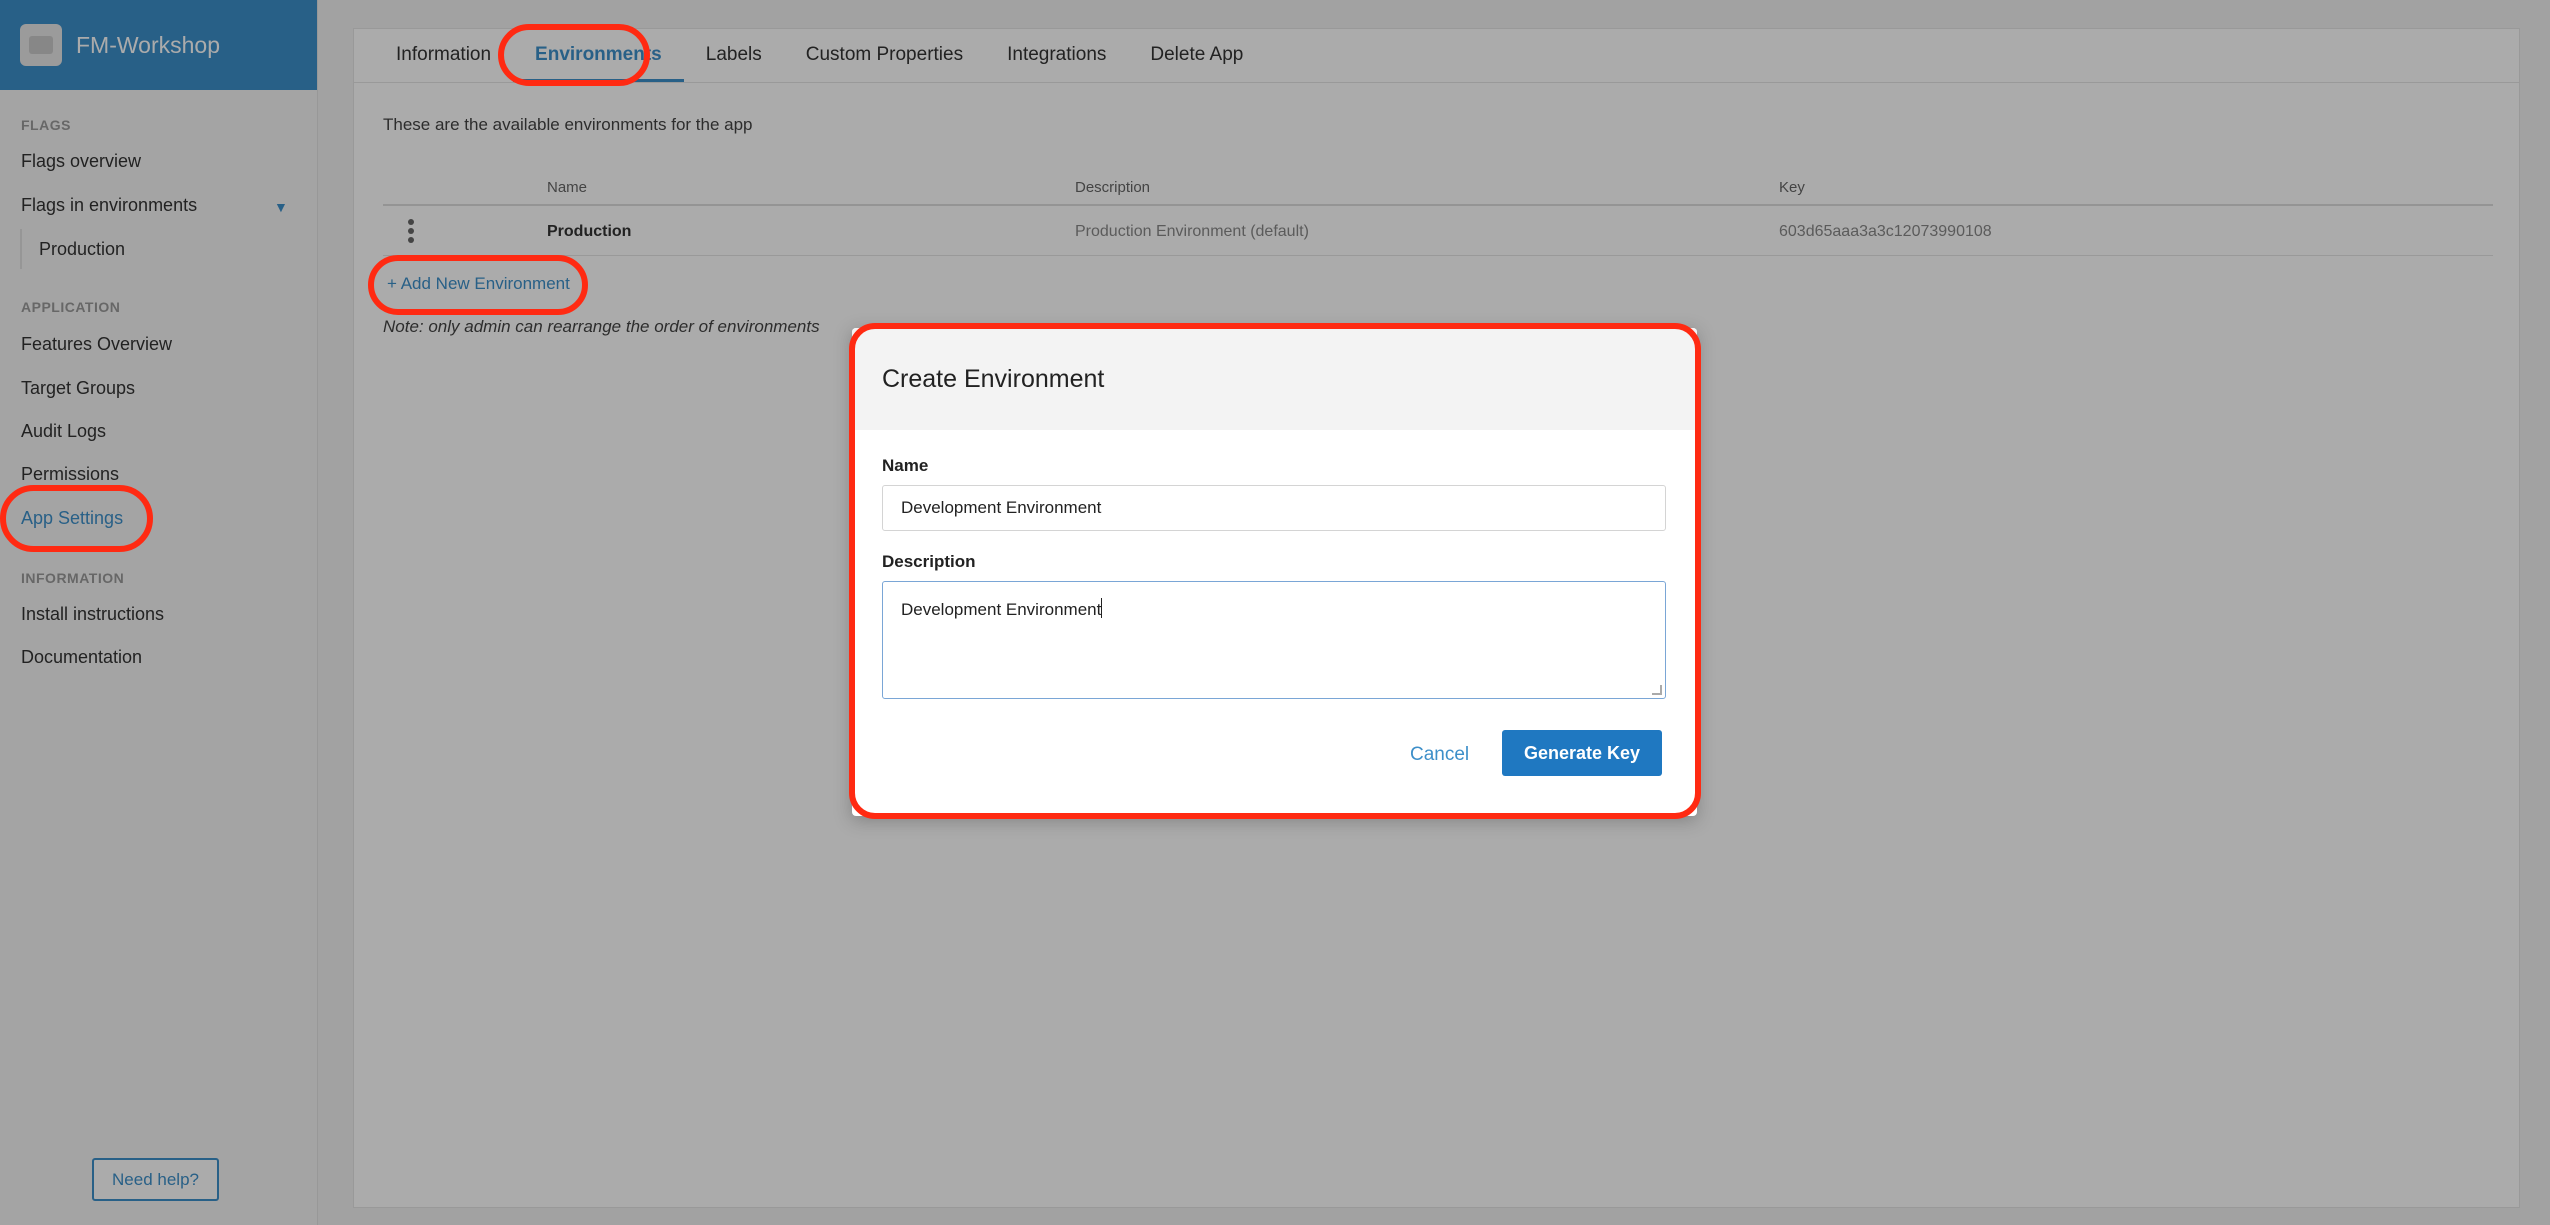 This screenshot has width=2550, height=1225. What do you see at coordinates (1275, 571) in the screenshot?
I see `annotation-ring-modal` at bounding box center [1275, 571].